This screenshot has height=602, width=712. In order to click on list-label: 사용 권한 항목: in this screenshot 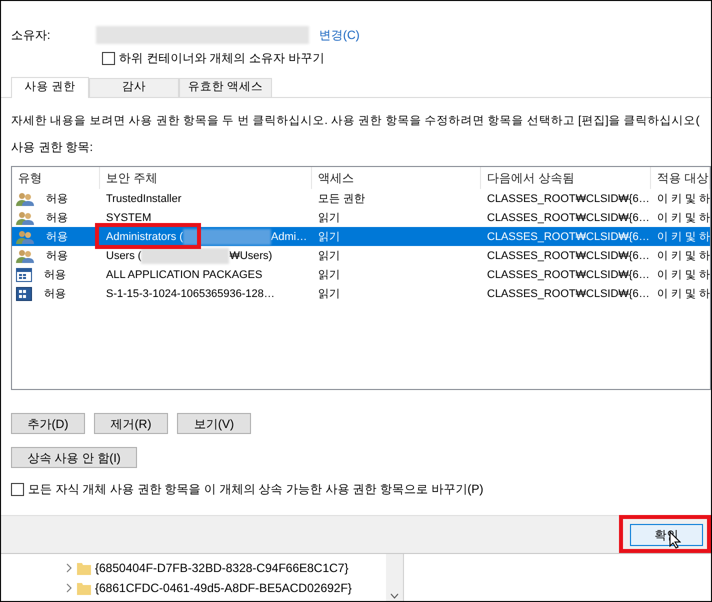, I will do `click(52, 147)`.